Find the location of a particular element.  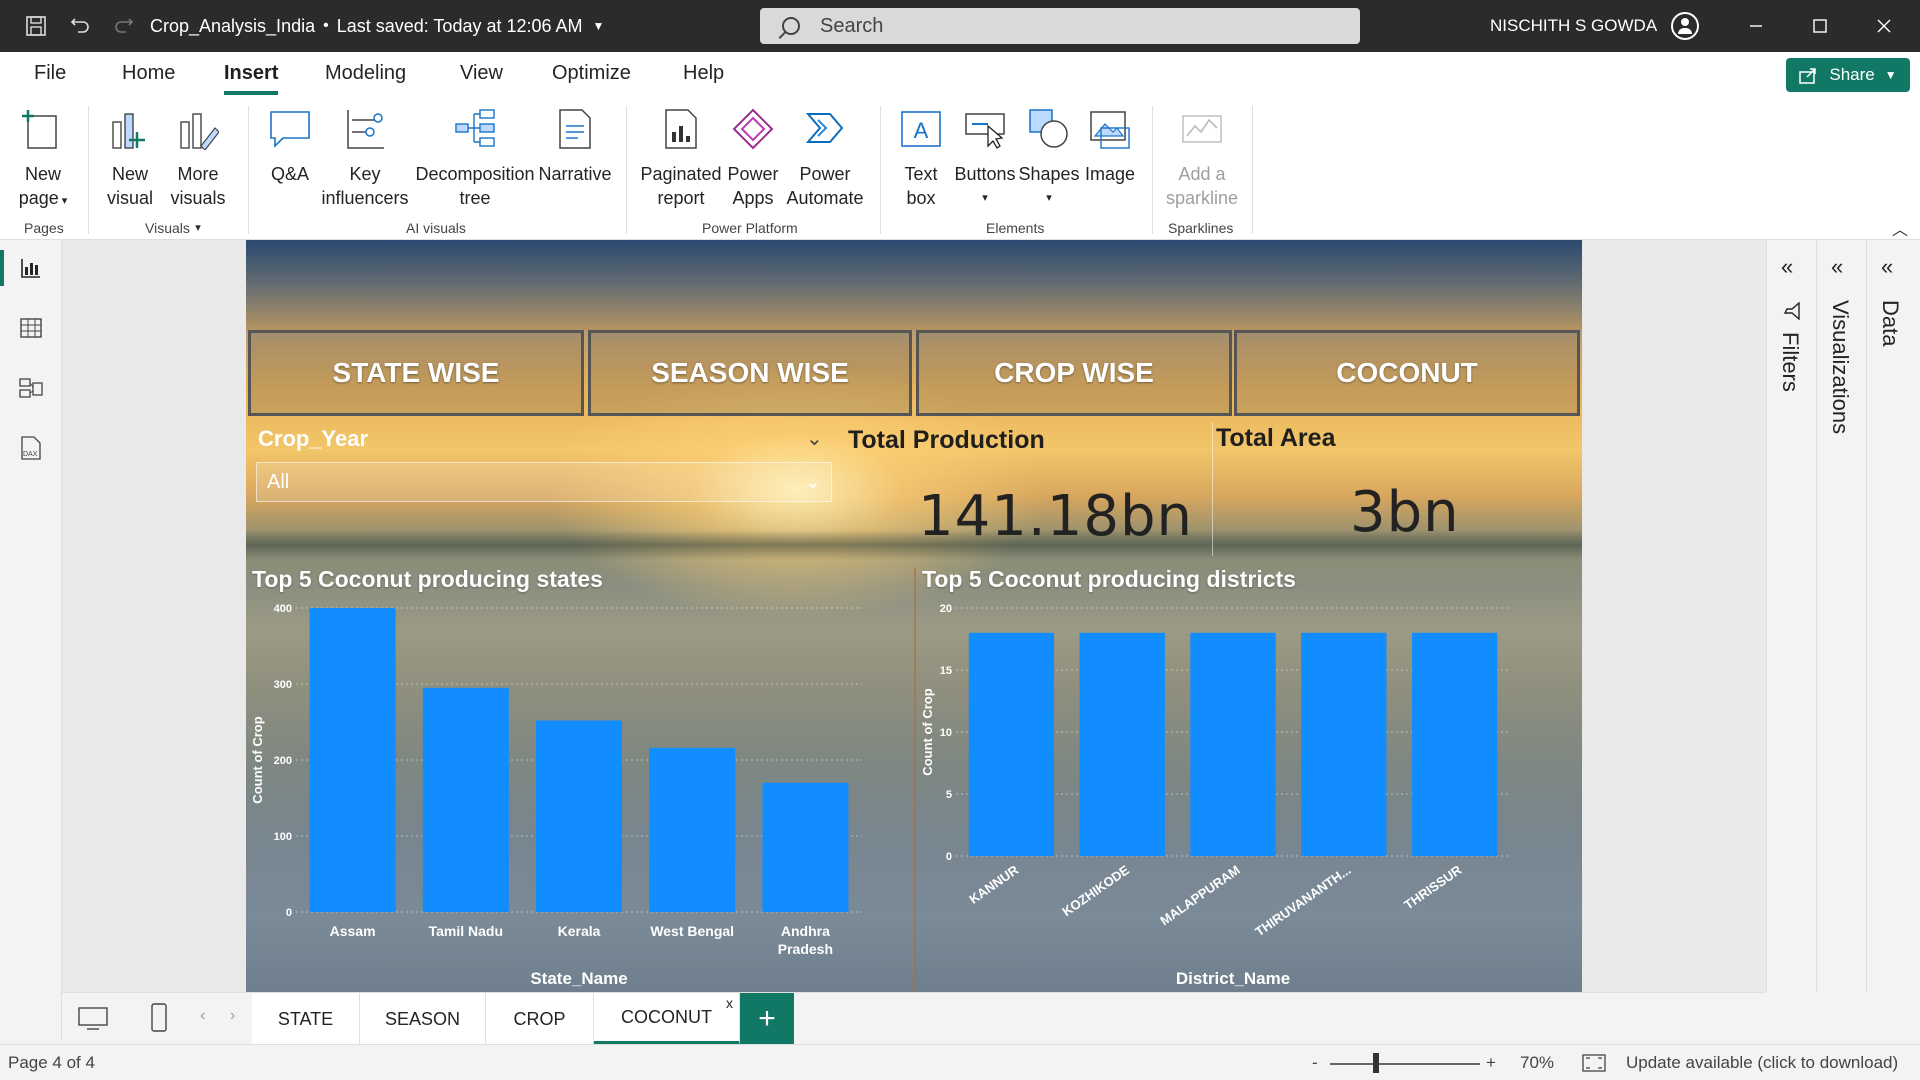

tab-modeling: Modeling is located at coordinates (365, 73).